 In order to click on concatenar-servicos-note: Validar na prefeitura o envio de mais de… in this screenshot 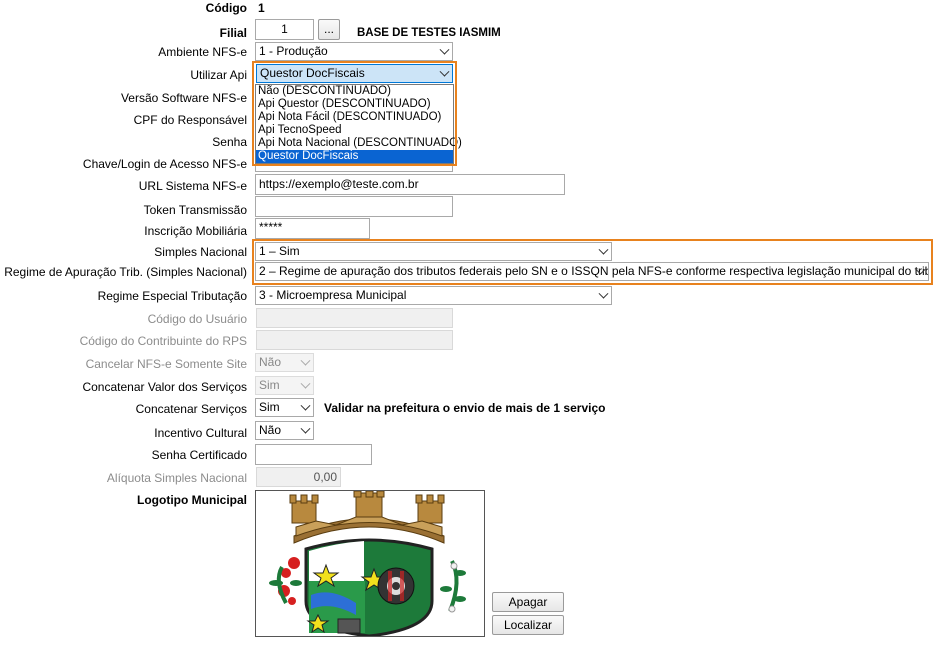, I will do `click(465, 408)`.